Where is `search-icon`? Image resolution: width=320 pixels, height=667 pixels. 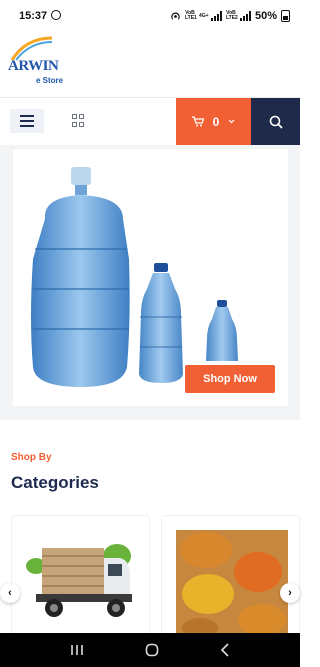
search-icon is located at coordinates (276, 122).